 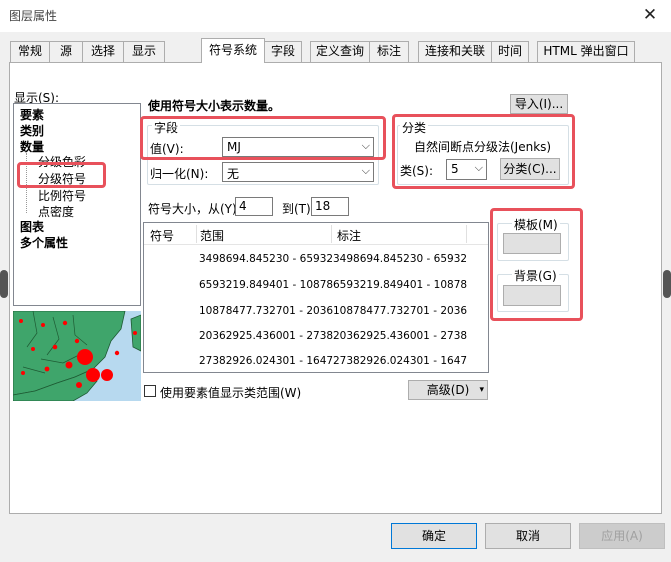 I want to click on show-range-checkbox, so click(x=150, y=391).